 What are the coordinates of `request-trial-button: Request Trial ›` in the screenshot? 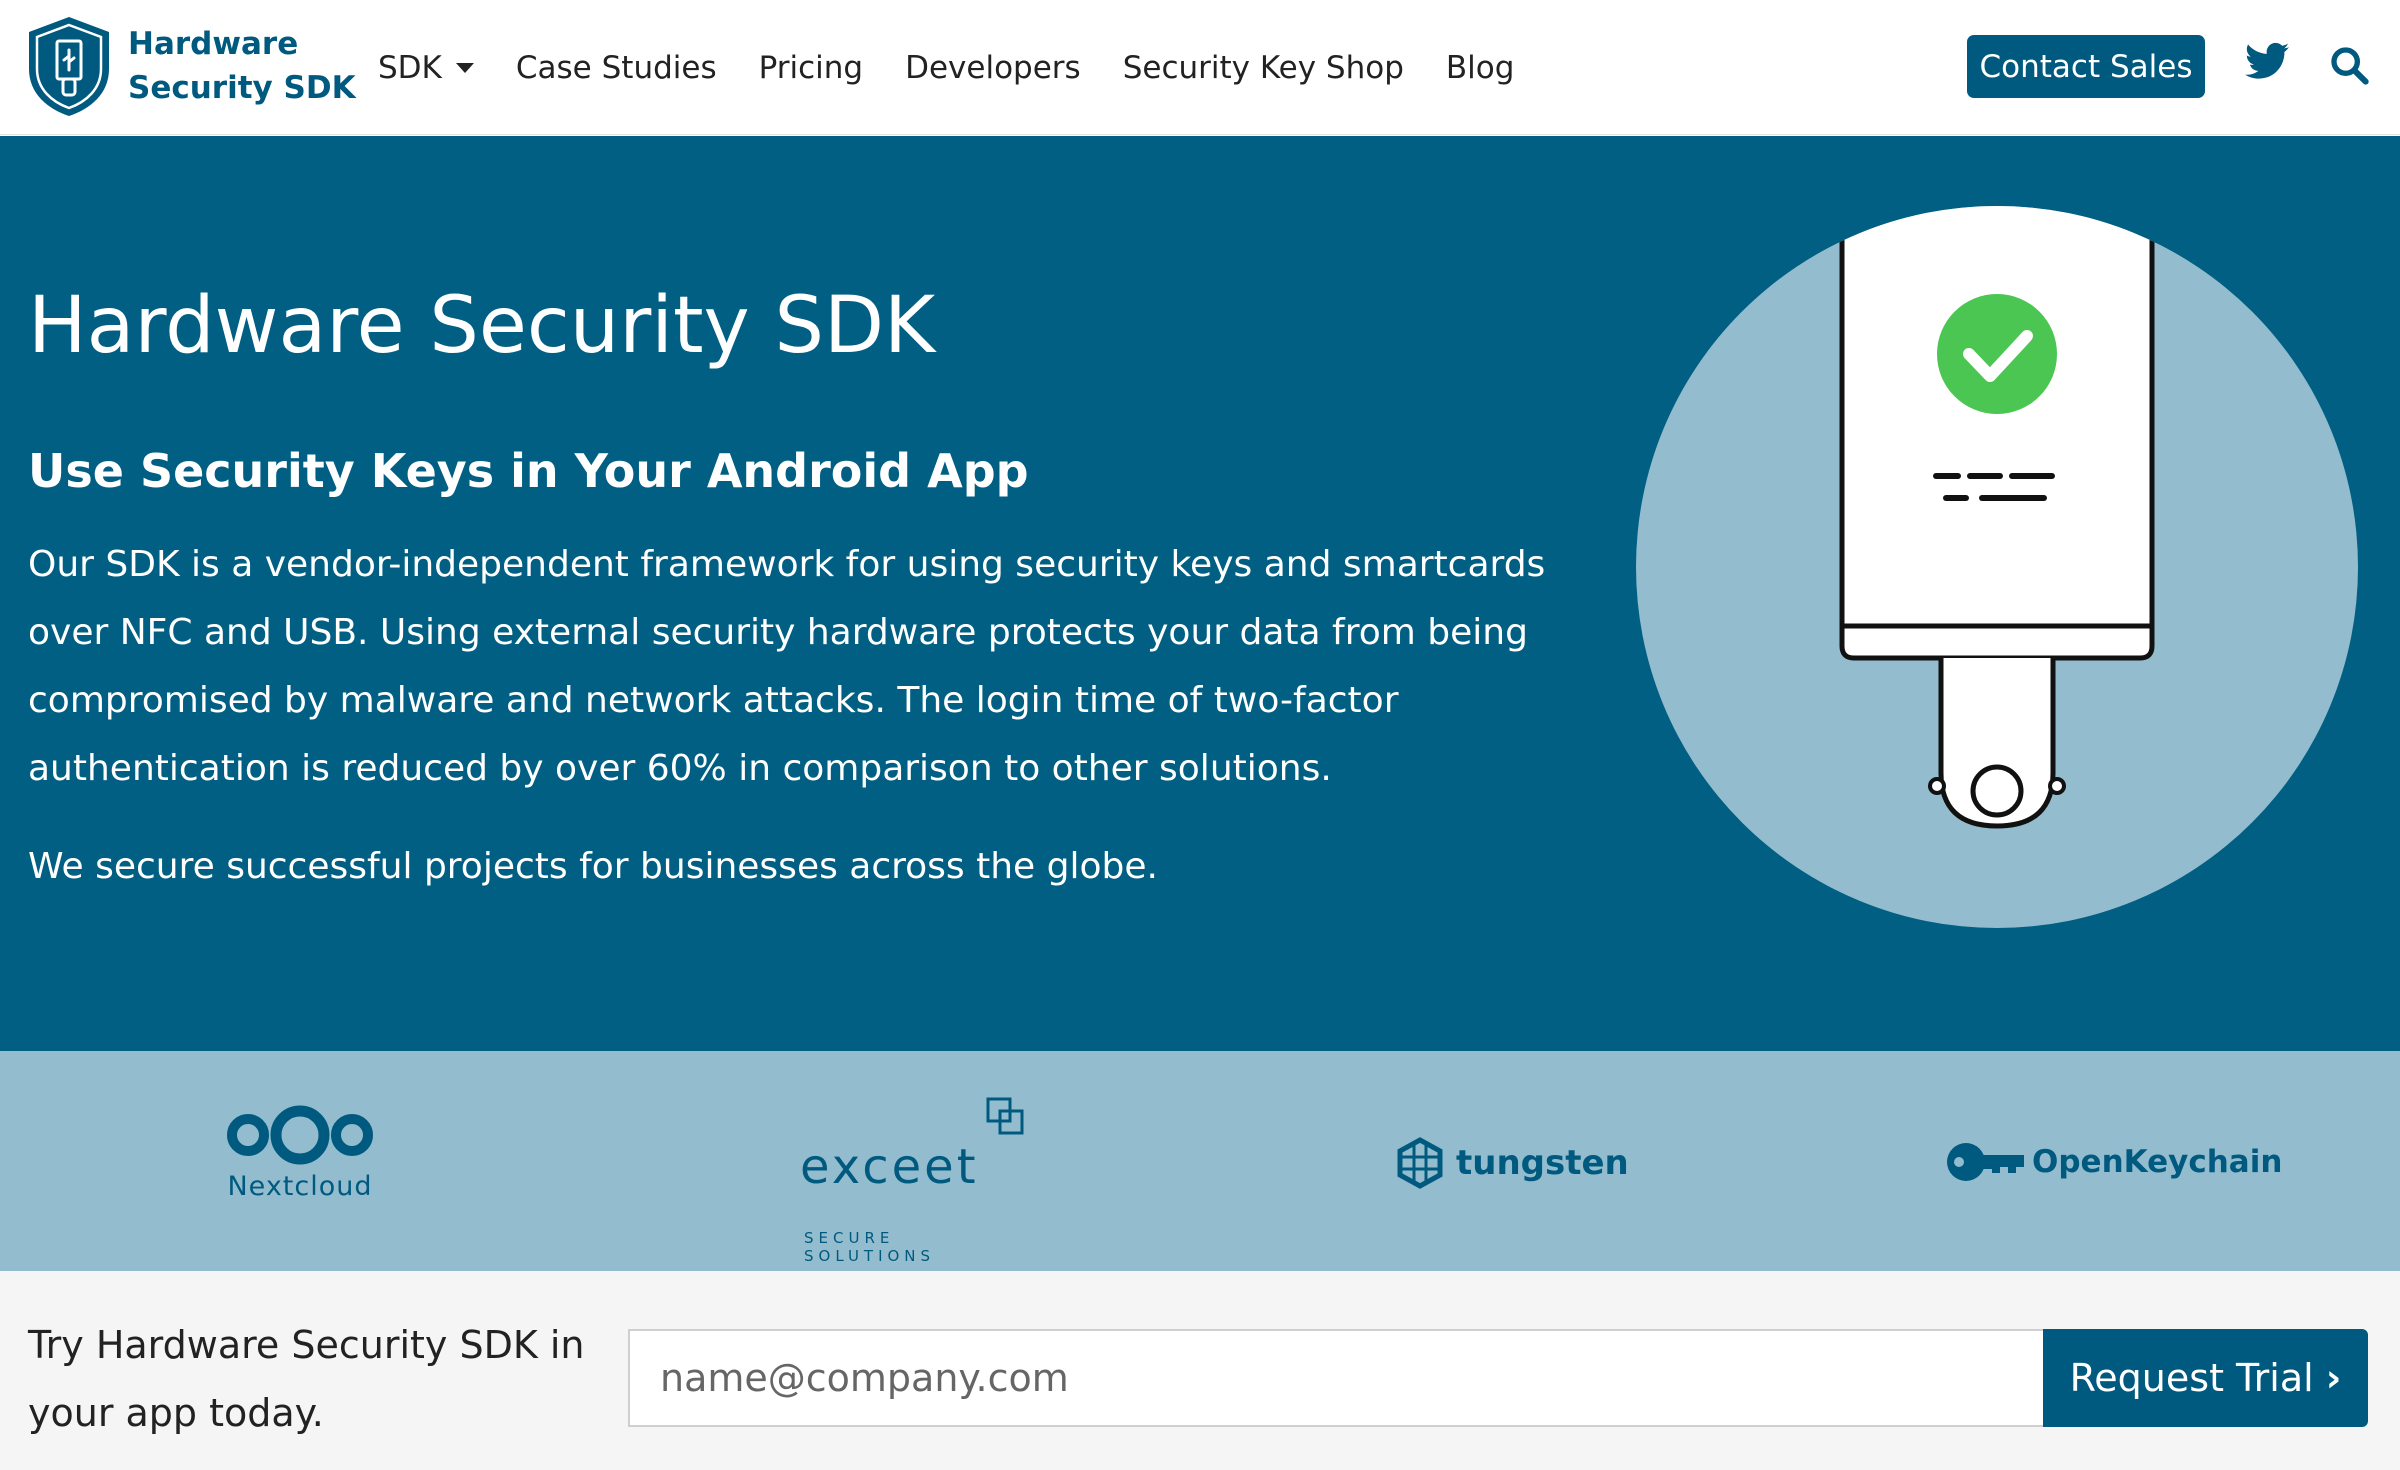 It's located at (2205, 1378).